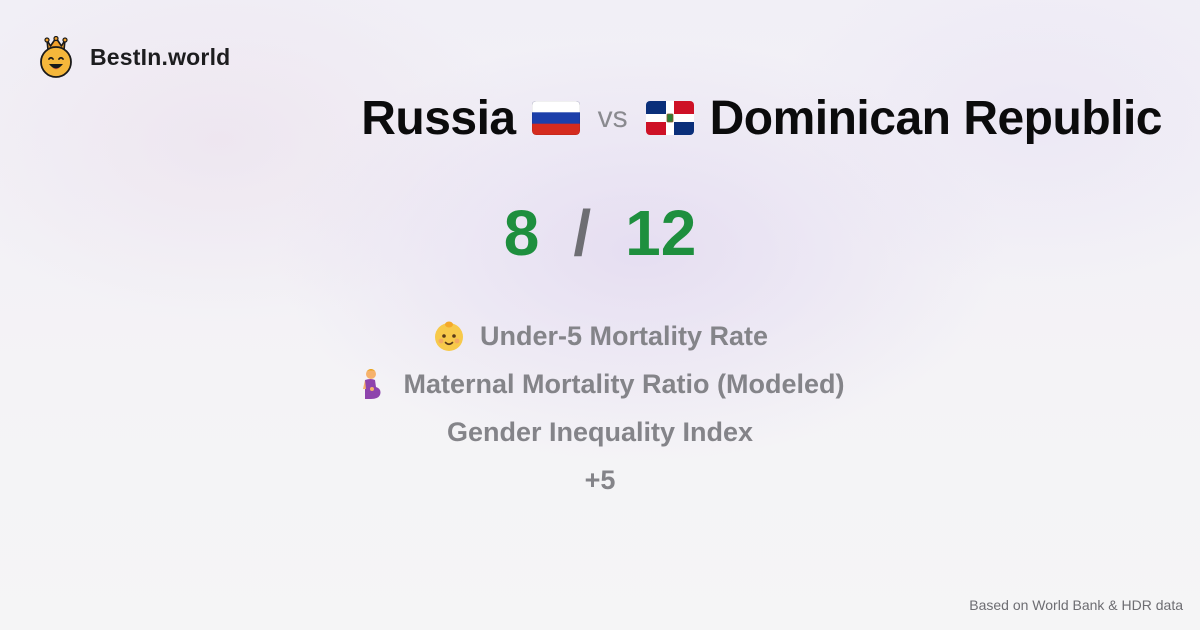 The width and height of the screenshot is (1200, 630). I want to click on russia-flag-icon, so click(555, 118).